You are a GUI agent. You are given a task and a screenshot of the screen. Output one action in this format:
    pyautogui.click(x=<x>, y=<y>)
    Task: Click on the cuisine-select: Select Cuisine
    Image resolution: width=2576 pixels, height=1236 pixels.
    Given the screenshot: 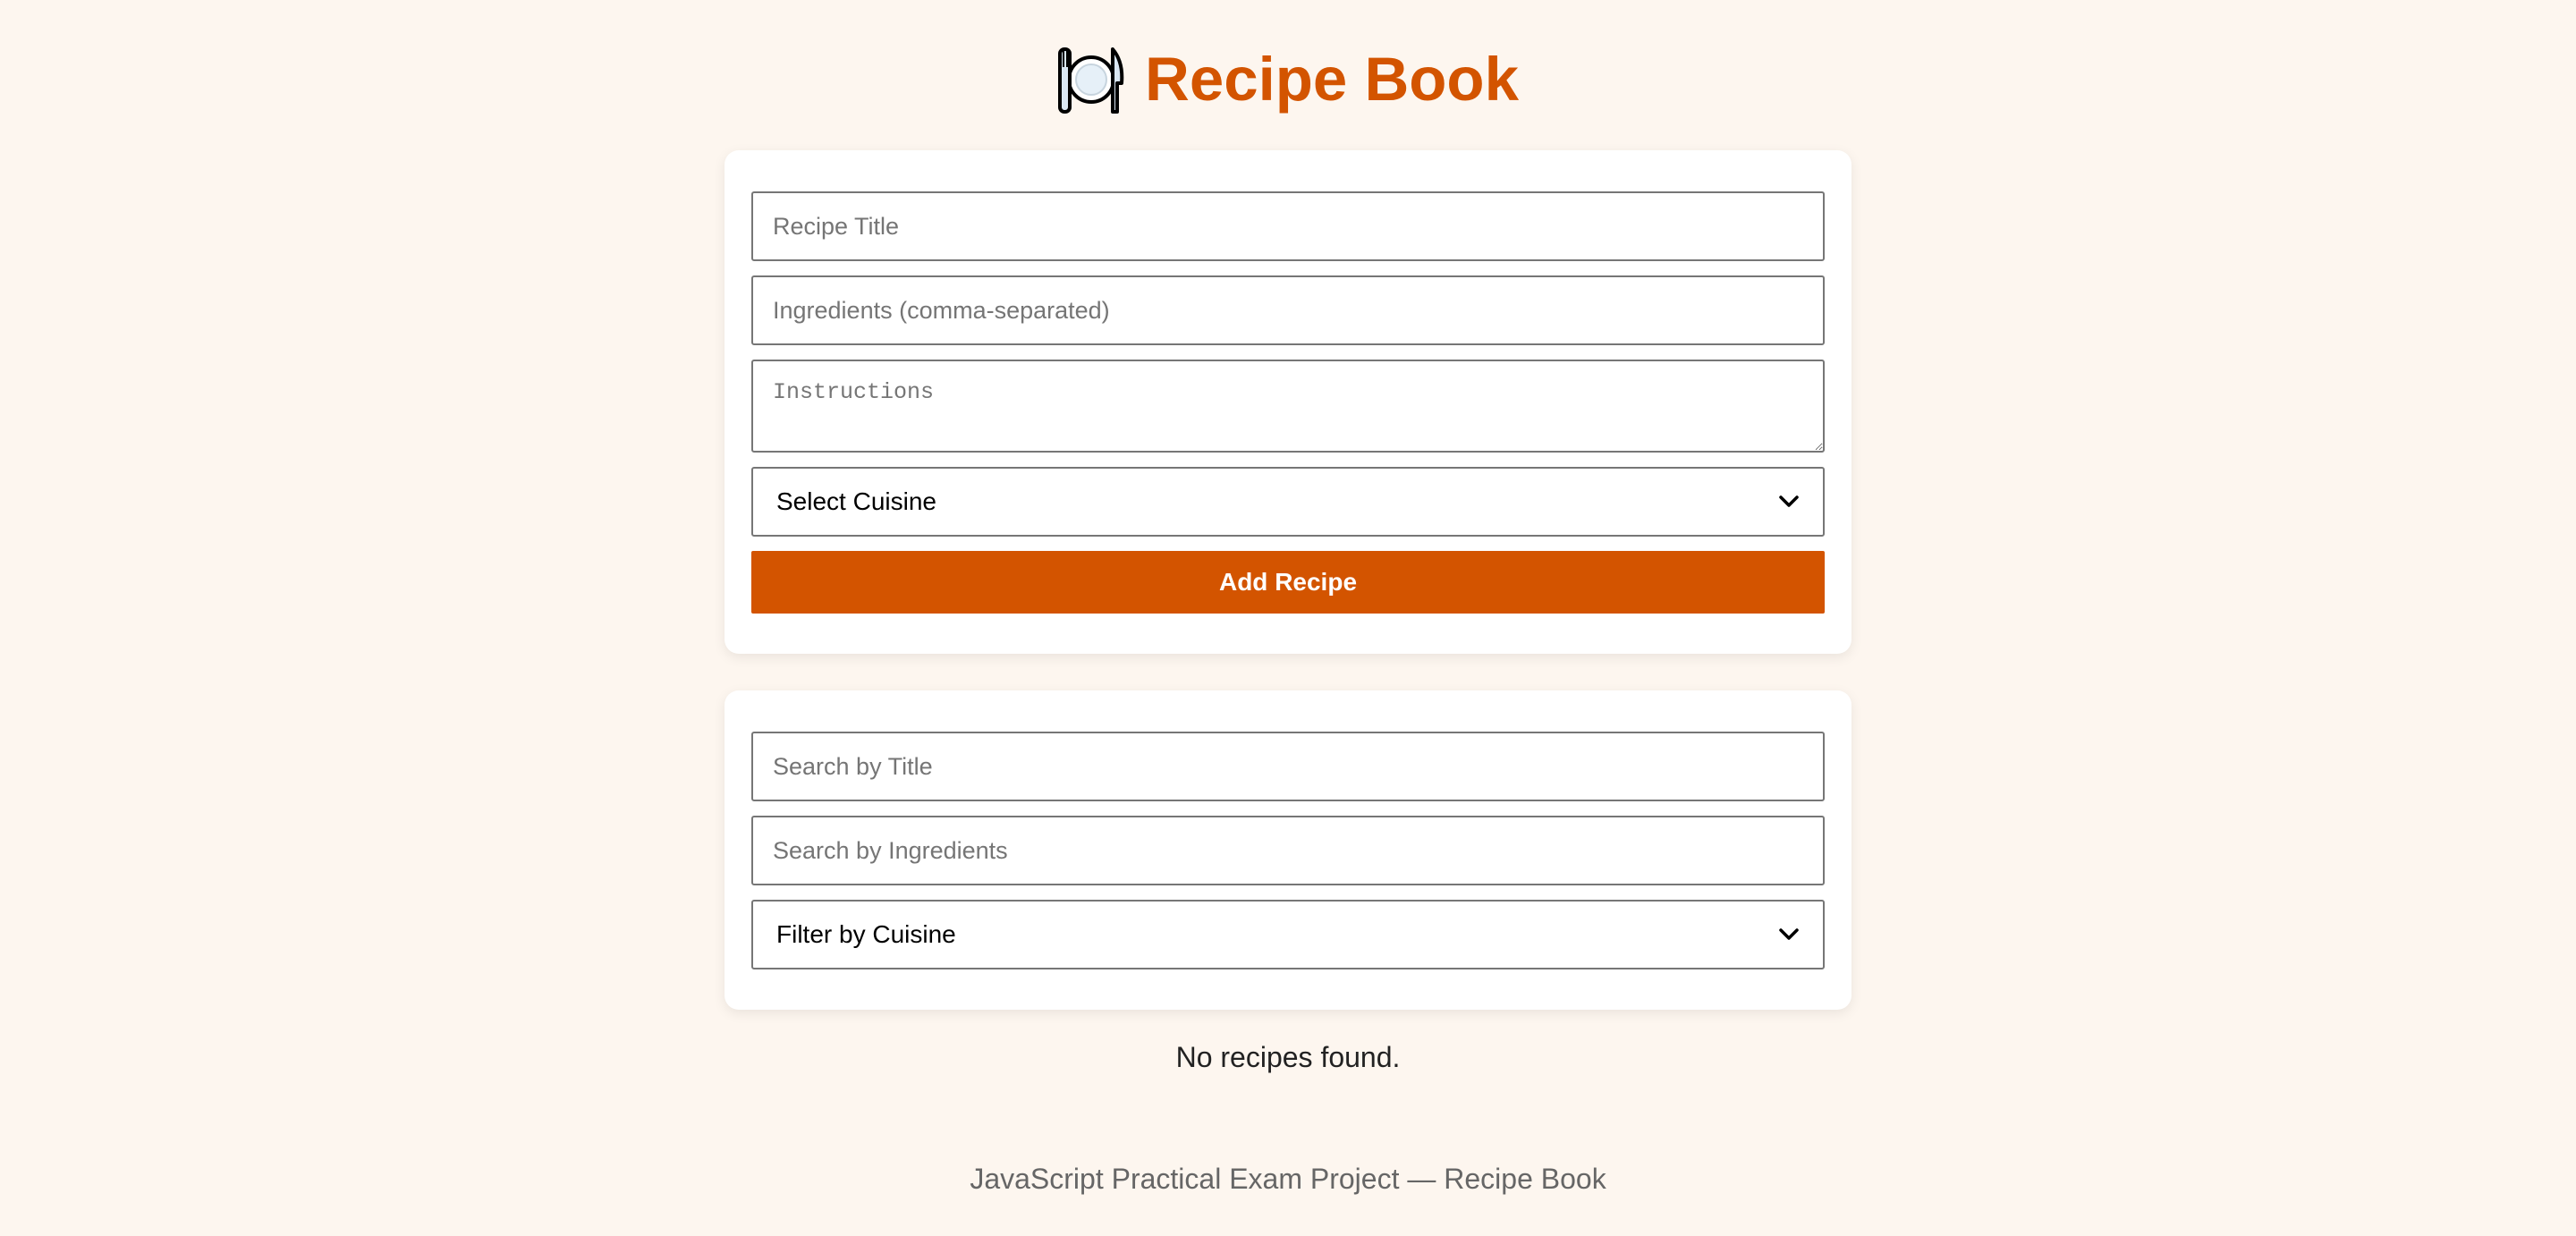 What is the action you would take?
    pyautogui.click(x=1288, y=502)
    